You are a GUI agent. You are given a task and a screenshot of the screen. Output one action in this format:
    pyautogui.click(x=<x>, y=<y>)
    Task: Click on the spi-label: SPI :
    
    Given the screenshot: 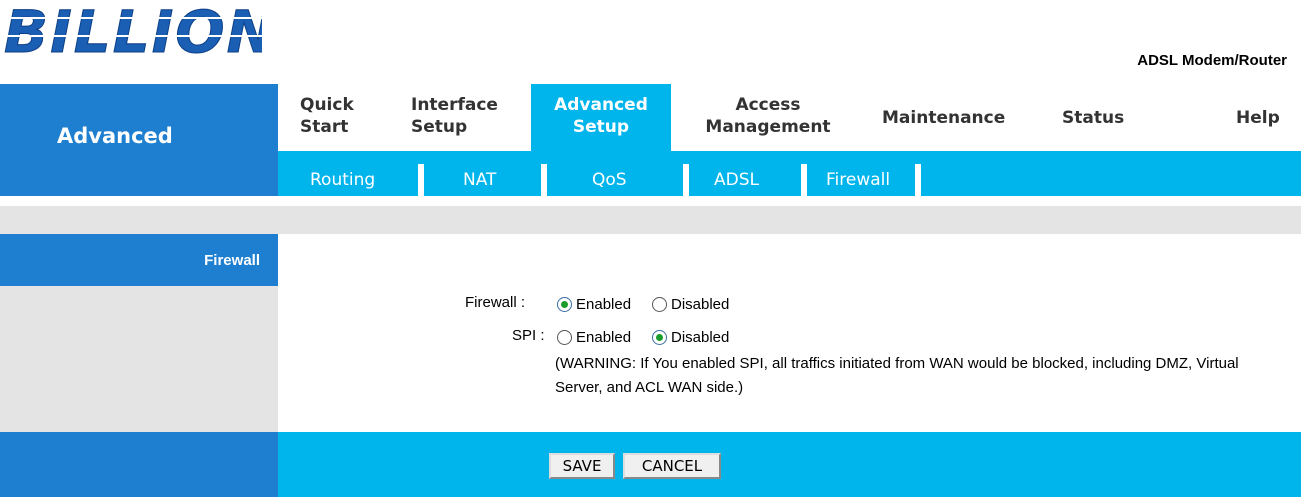 What is the action you would take?
    pyautogui.click(x=528, y=335)
    